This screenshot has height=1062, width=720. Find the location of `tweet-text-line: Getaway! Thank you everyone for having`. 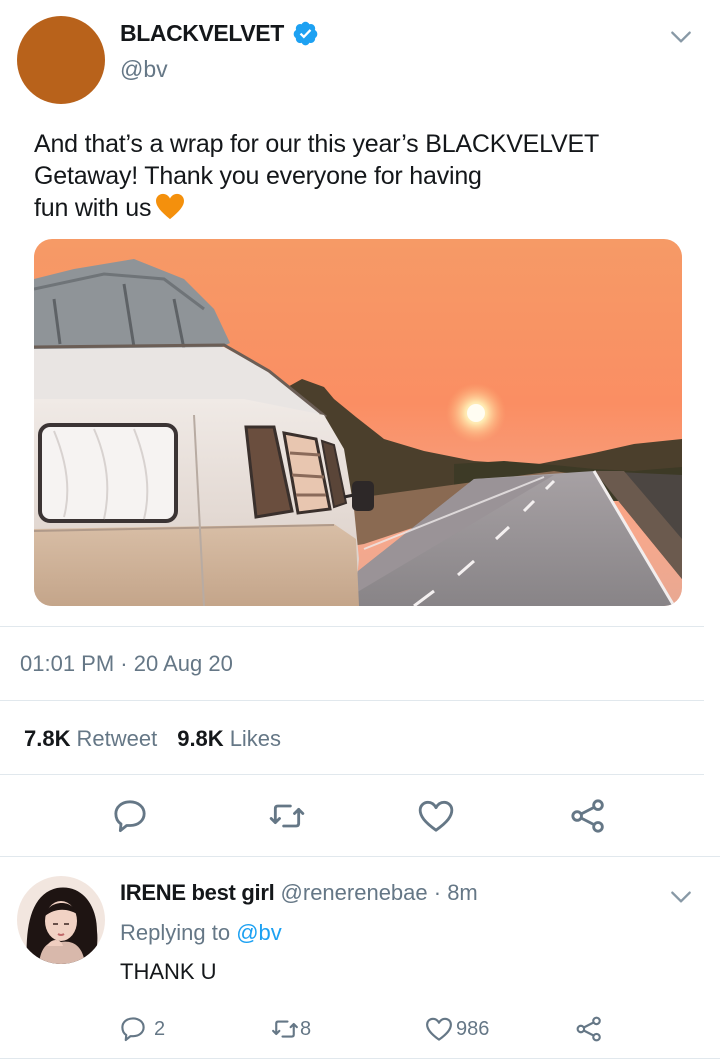

tweet-text-line: Getaway! Thank you everyone for having is located at coordinates (258, 176).